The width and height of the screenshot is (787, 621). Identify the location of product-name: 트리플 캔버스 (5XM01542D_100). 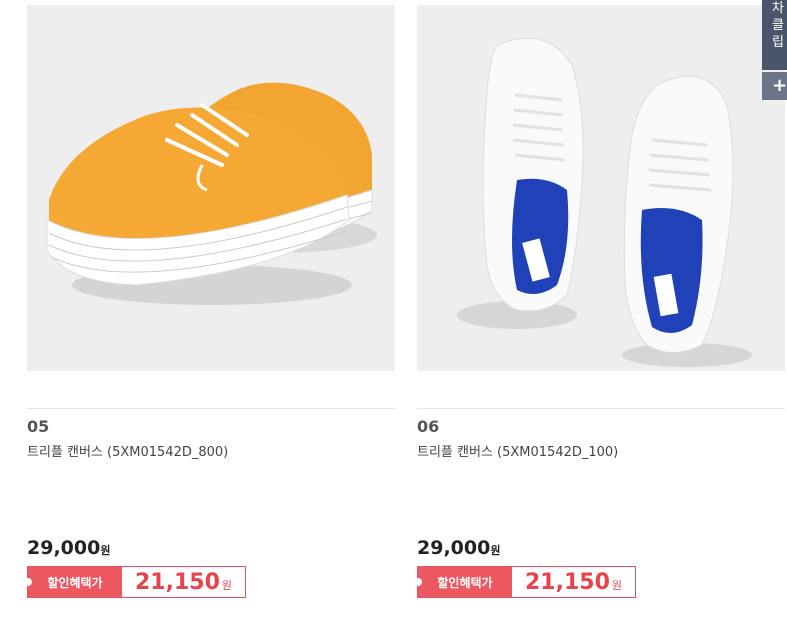
(517, 450).